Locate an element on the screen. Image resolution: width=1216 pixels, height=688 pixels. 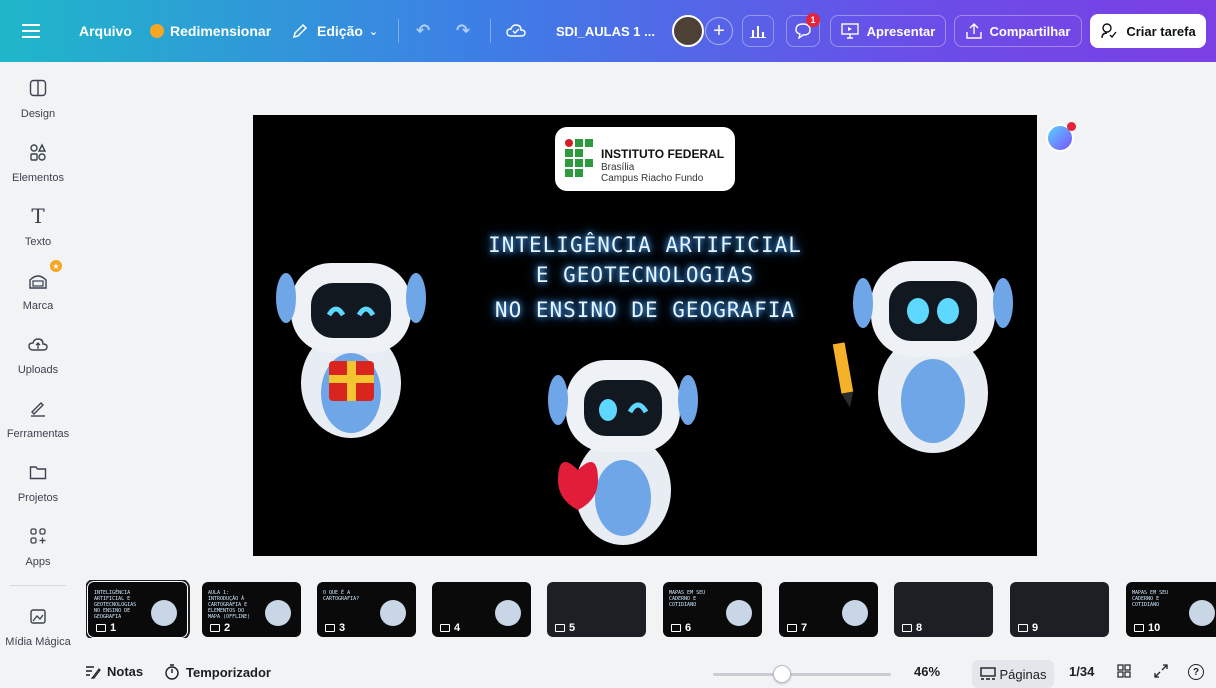
page-thumbnail: 9 is located at coordinates (1059, 609).